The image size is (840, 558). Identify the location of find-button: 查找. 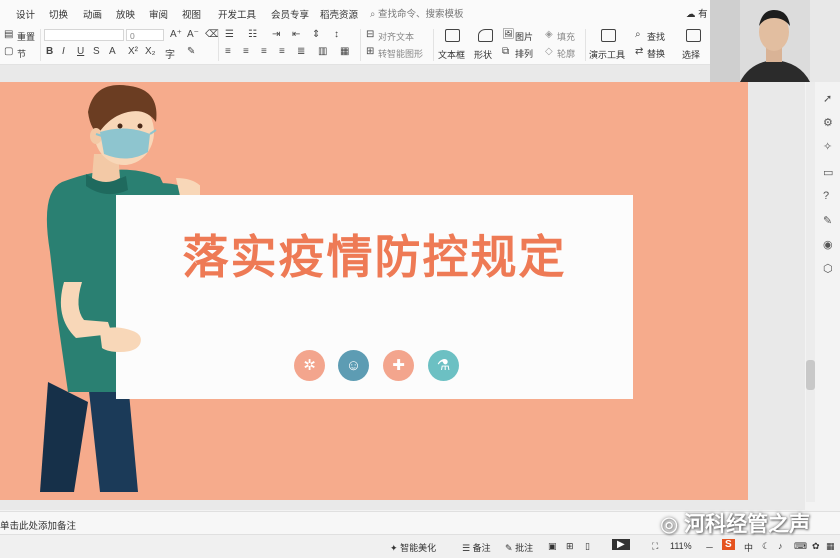
(656, 36).